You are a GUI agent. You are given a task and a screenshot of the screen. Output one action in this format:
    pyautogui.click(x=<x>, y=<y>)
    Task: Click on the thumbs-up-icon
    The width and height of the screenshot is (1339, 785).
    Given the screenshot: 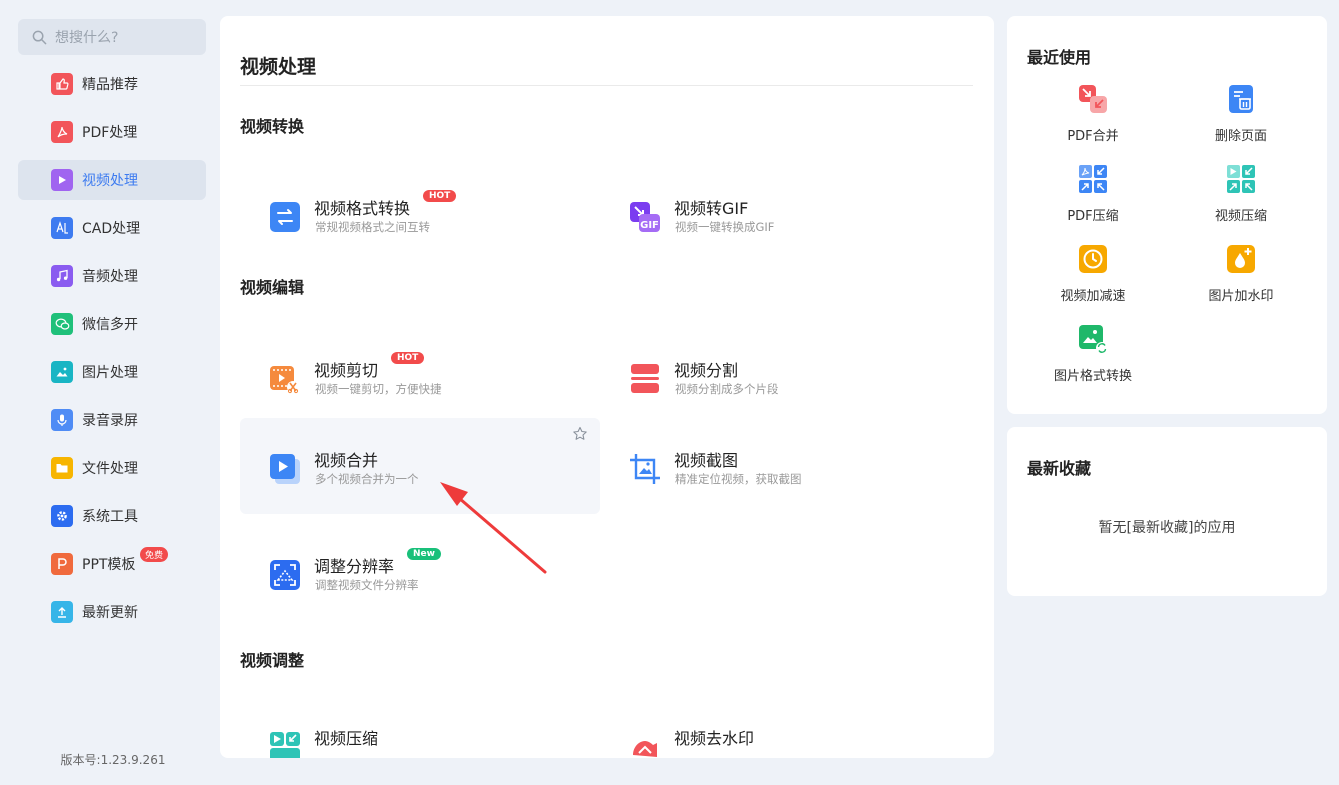 What is the action you would take?
    pyautogui.click(x=62, y=84)
    